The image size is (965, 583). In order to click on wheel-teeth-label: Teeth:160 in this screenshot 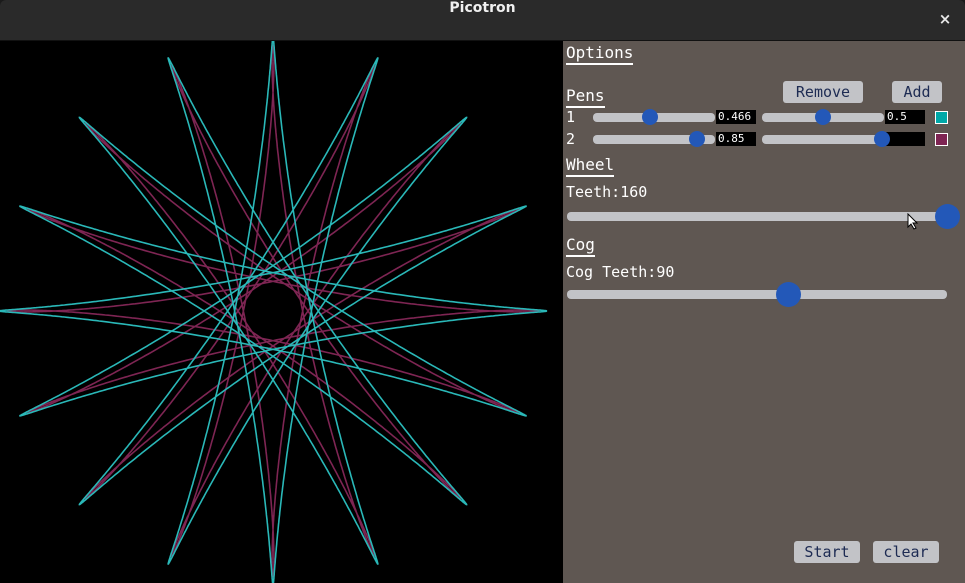, I will do `click(606, 192)`.